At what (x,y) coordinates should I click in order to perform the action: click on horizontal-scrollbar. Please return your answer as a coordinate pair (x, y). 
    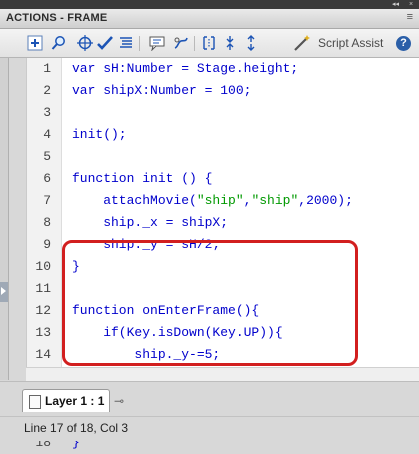
    Looking at the image, I should click on (222, 374).